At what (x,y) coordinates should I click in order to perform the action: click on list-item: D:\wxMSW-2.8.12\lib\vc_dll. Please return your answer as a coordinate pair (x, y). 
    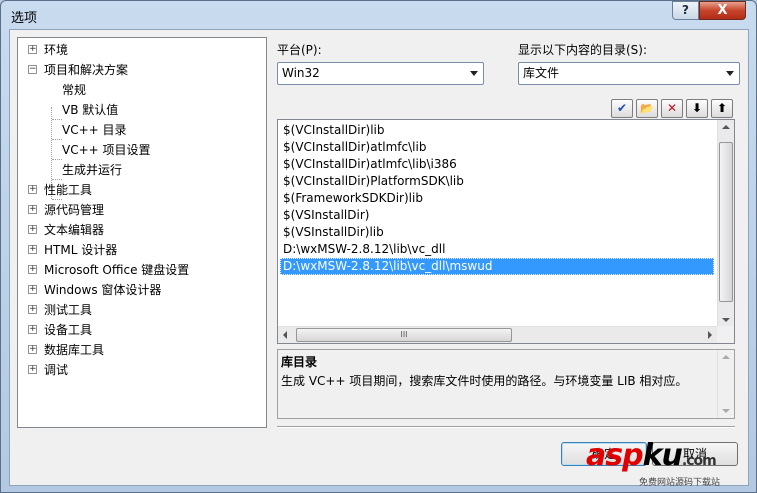
    Looking at the image, I should click on (497, 249).